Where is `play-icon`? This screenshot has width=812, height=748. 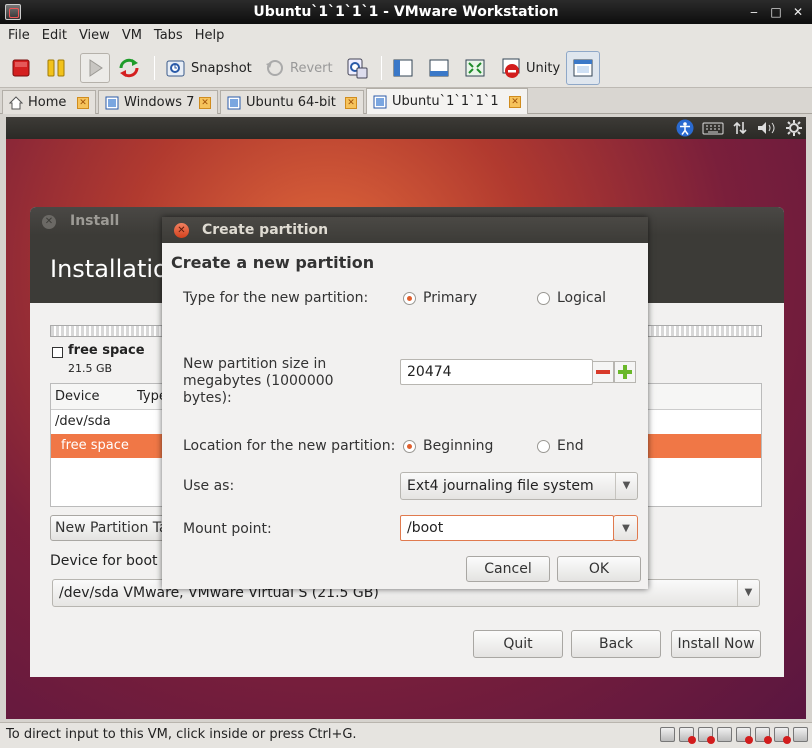 play-icon is located at coordinates (96, 68).